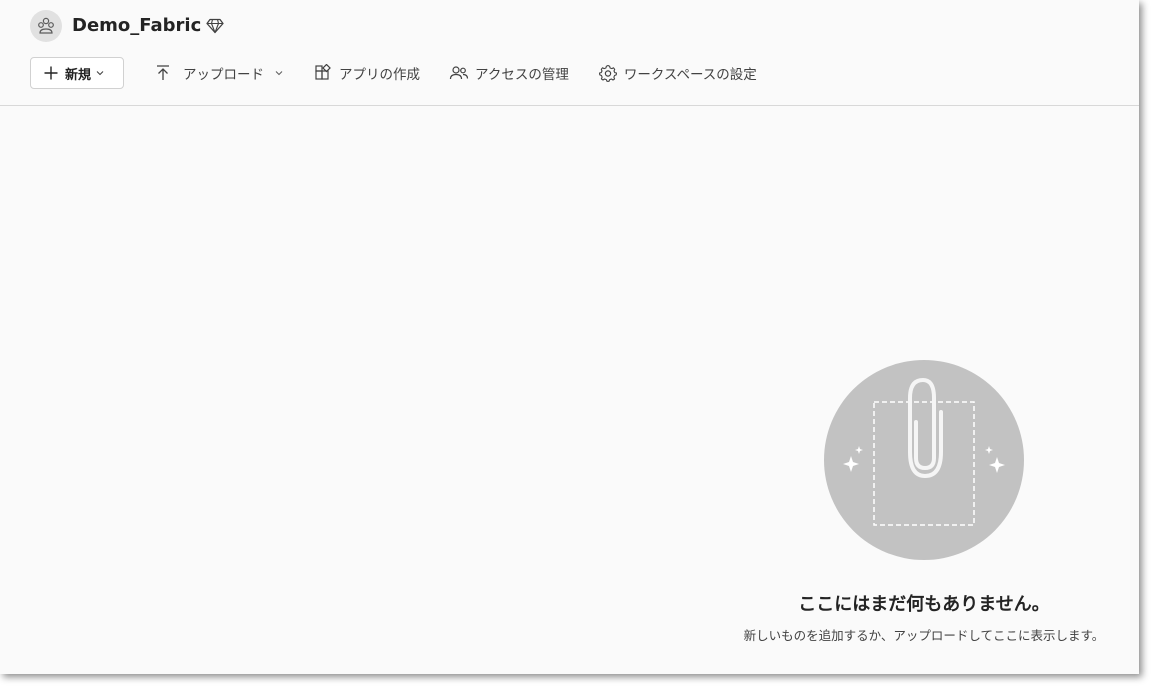 The width and height of the screenshot is (1154, 689). I want to click on workspace-group-icon, so click(46, 25).